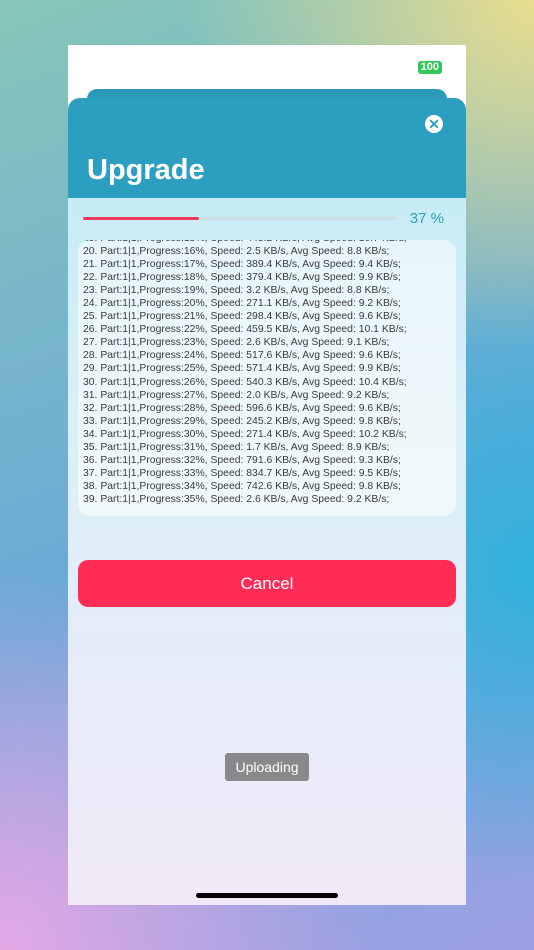 This screenshot has height=950, width=534. Describe the element at coordinates (267, 895) in the screenshot. I see `home-indicator` at that location.